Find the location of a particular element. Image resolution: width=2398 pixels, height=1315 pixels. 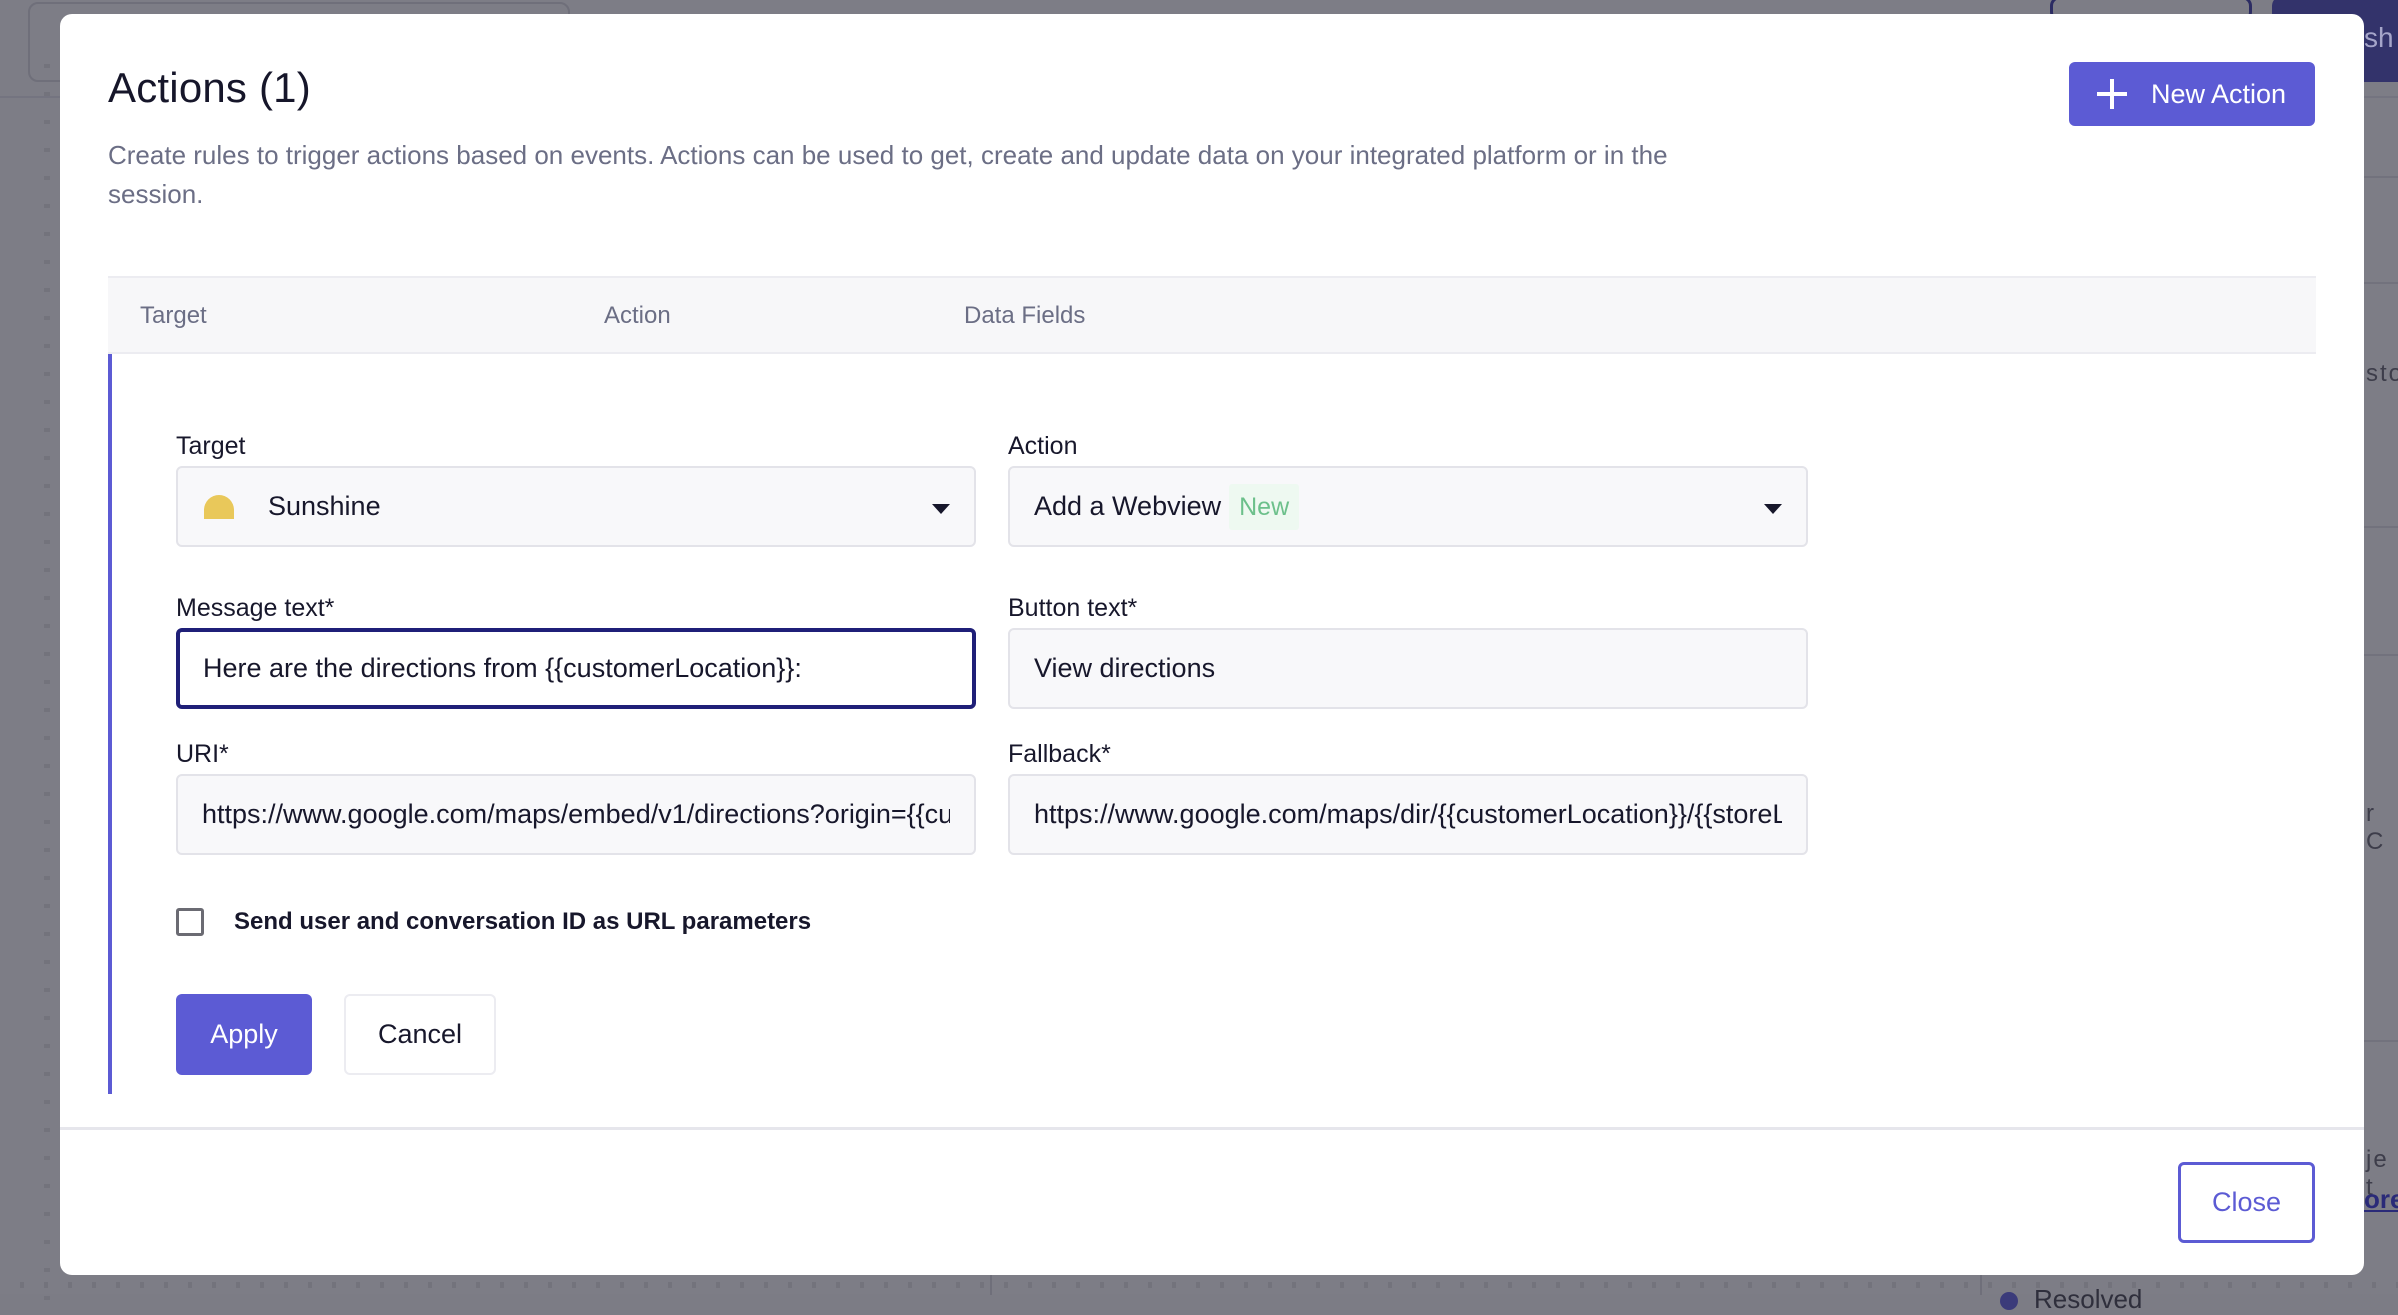

action-label: Action is located at coordinates (1043, 446).